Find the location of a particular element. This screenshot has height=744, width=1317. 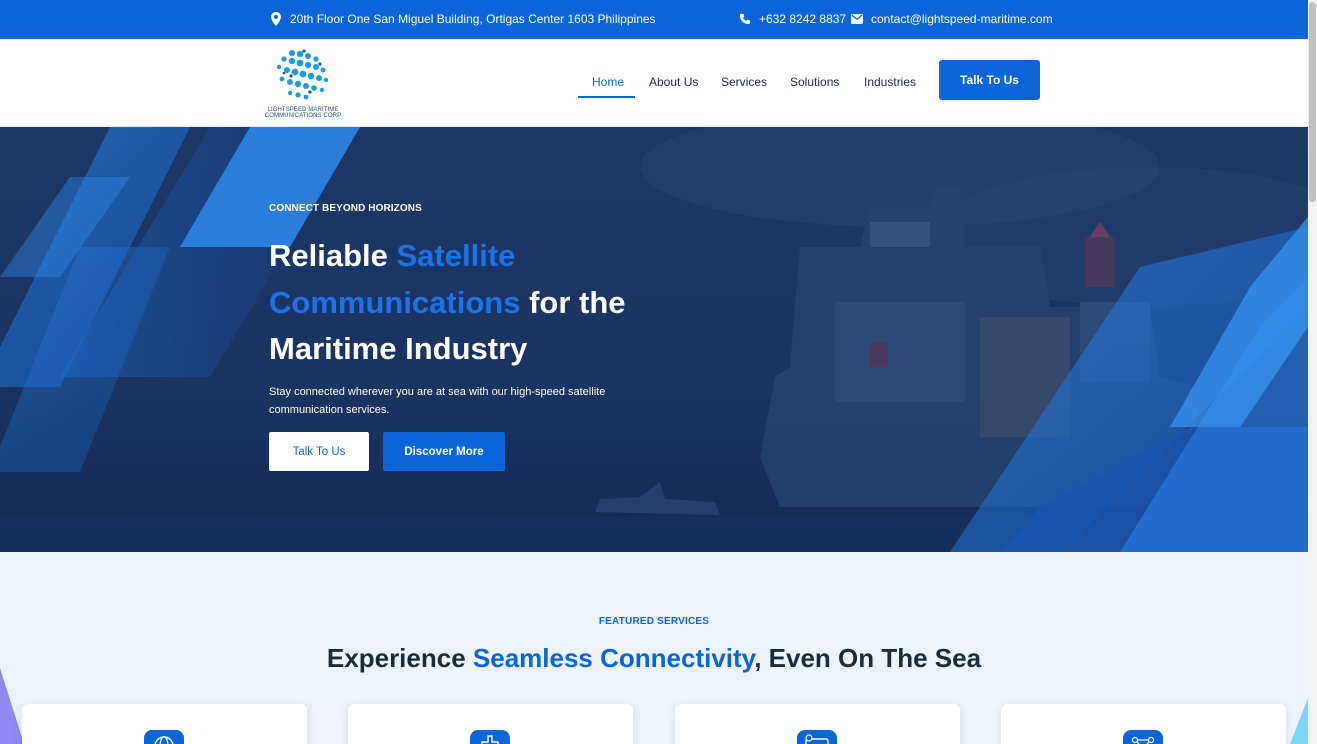

location-pin-icon is located at coordinates (276, 19).